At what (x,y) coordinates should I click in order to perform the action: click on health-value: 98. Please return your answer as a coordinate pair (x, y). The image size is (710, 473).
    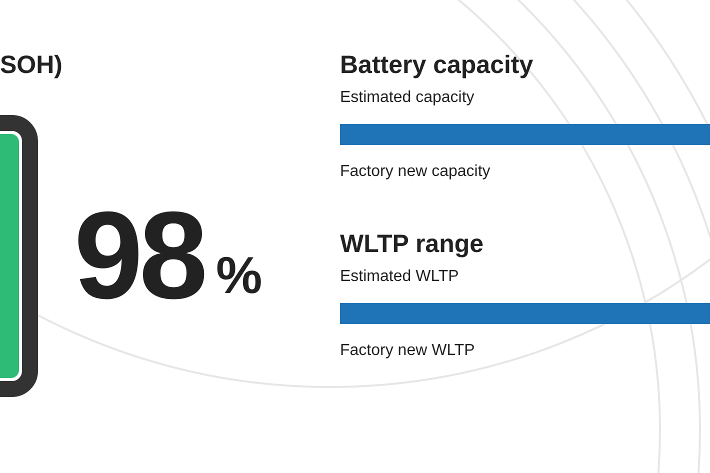
    Looking at the image, I should click on (139, 256).